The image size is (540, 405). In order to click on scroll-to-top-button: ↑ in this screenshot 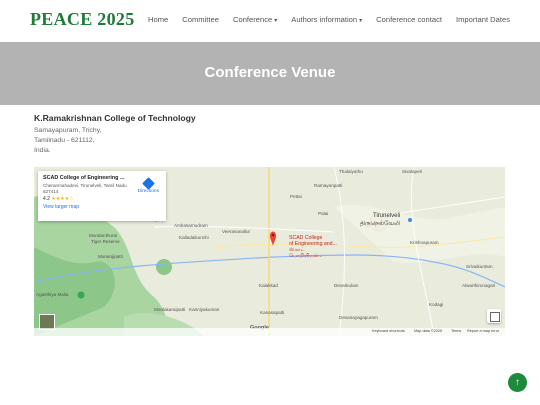, I will do `click(517, 382)`.